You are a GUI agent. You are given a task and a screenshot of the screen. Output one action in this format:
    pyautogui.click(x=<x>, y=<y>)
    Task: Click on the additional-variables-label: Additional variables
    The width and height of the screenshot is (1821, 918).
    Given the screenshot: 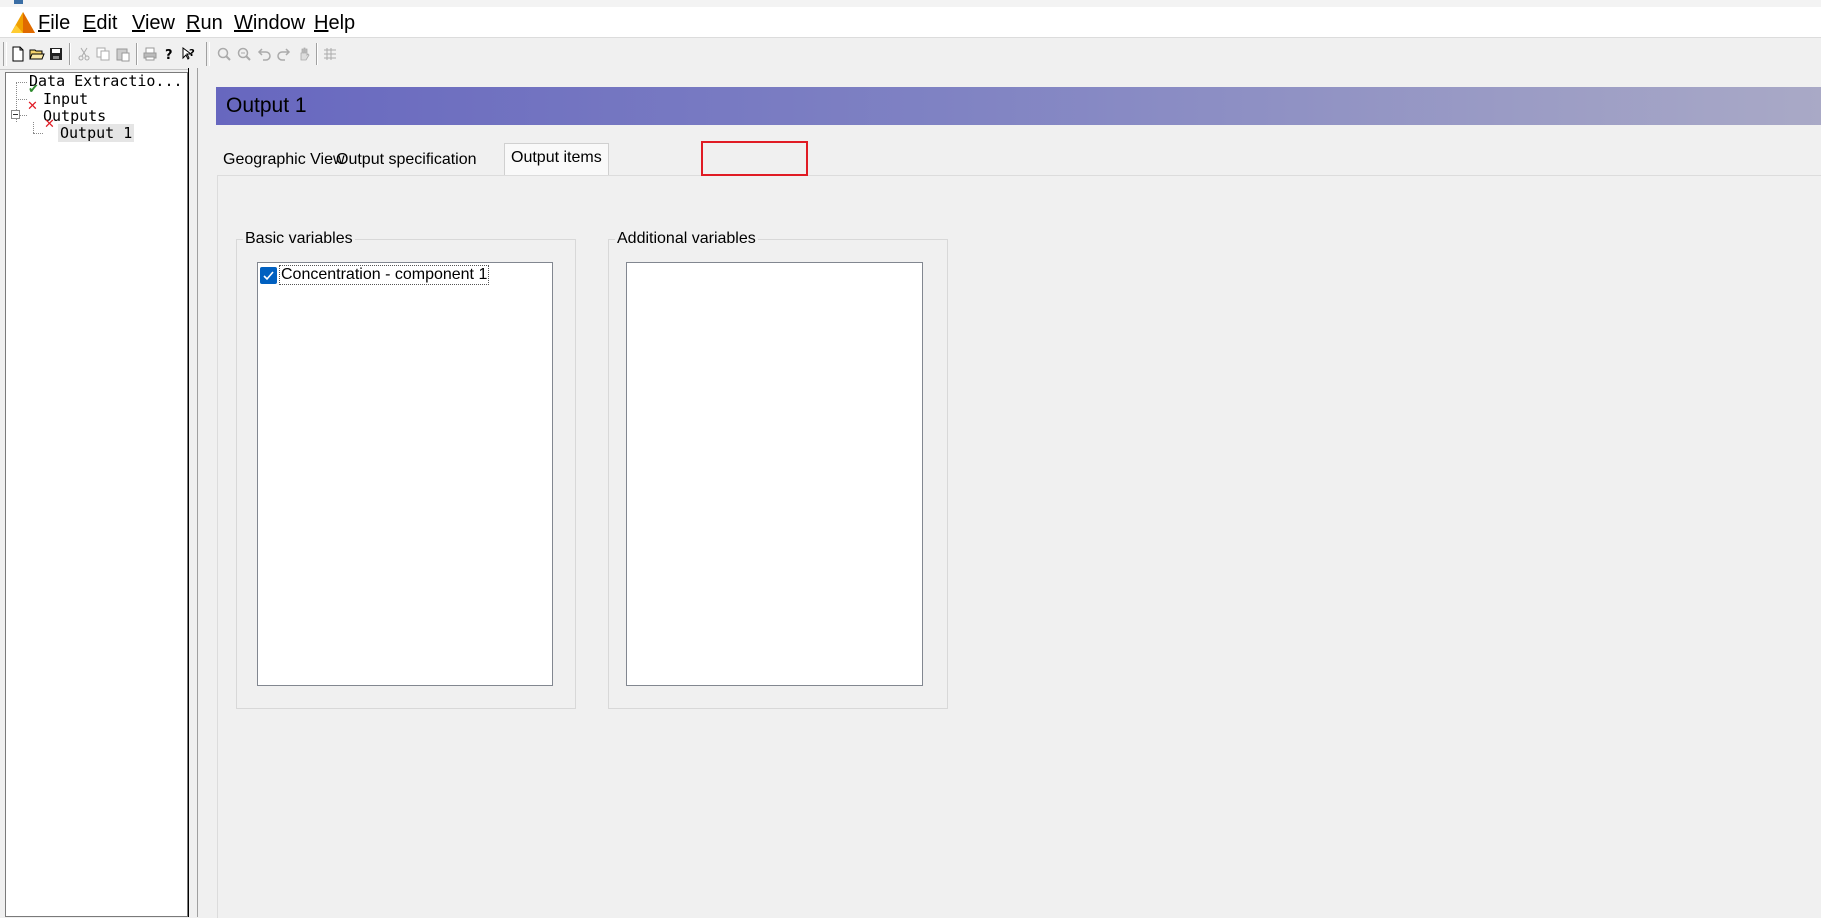 What is the action you would take?
    pyautogui.click(x=686, y=239)
    